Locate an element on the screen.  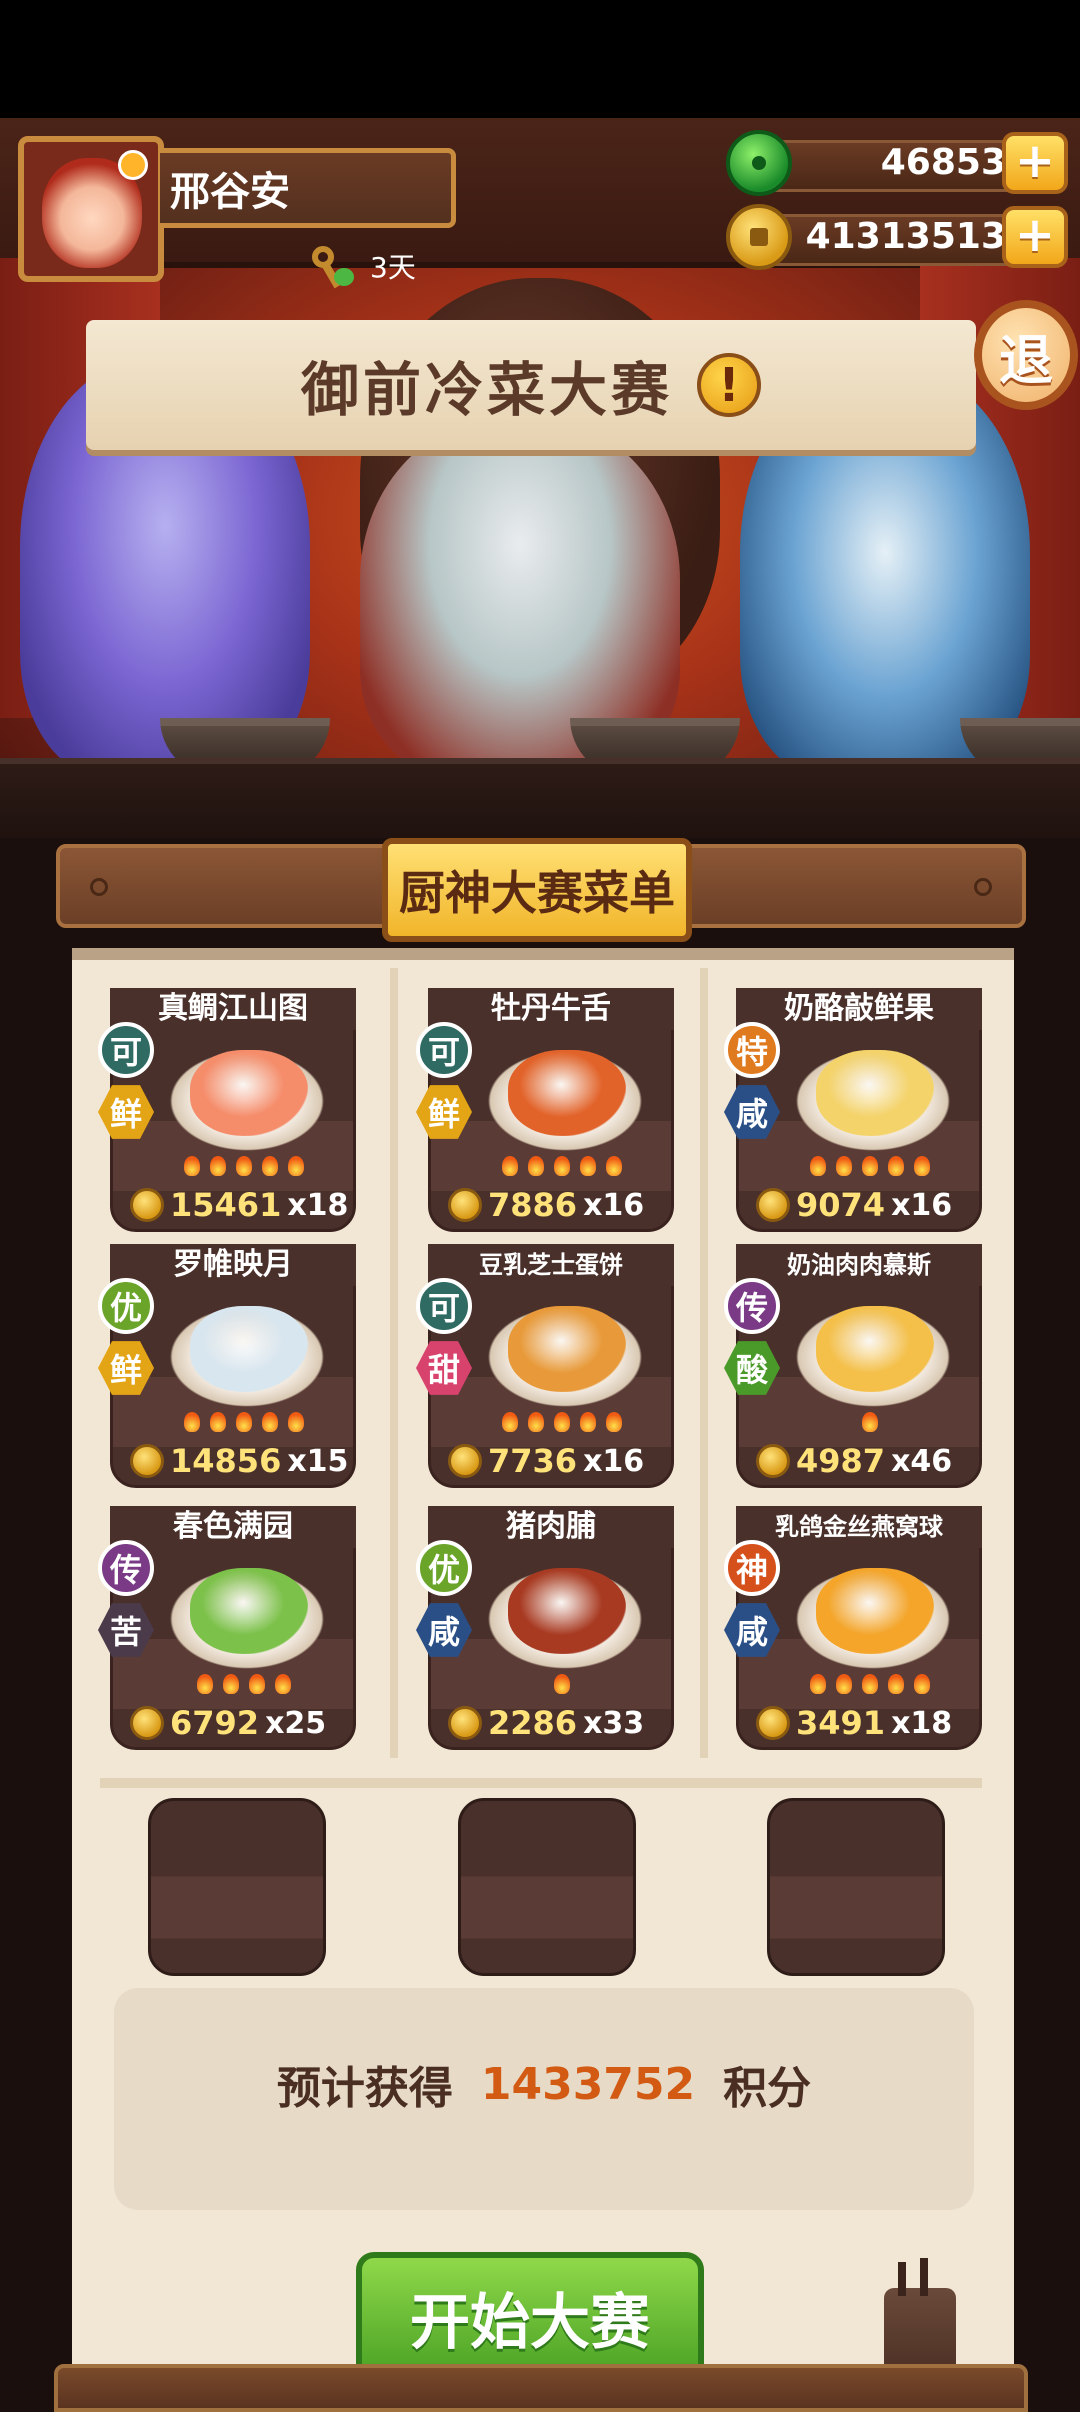
estimate-unit: 积分 is located at coordinates (767, 2088).